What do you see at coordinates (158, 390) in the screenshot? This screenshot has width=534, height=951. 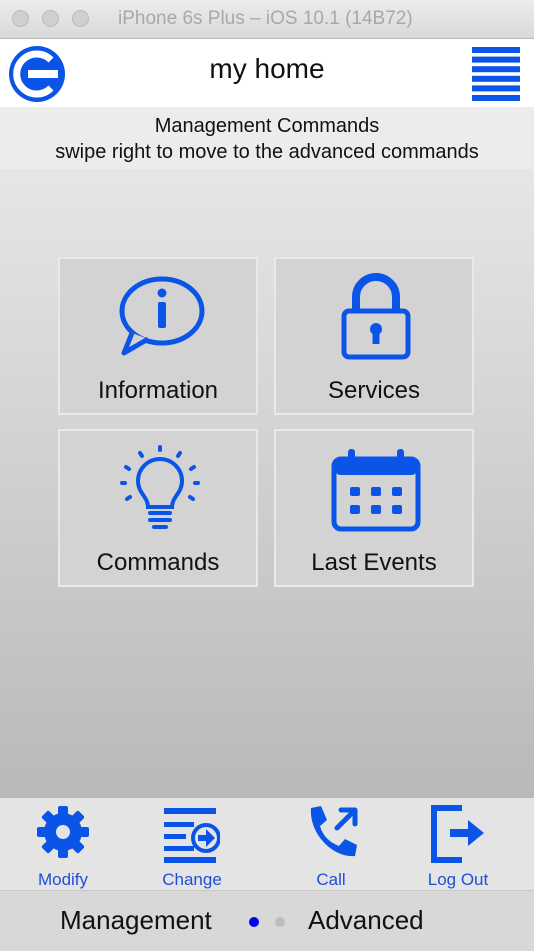 I see `tile-label: Information` at bounding box center [158, 390].